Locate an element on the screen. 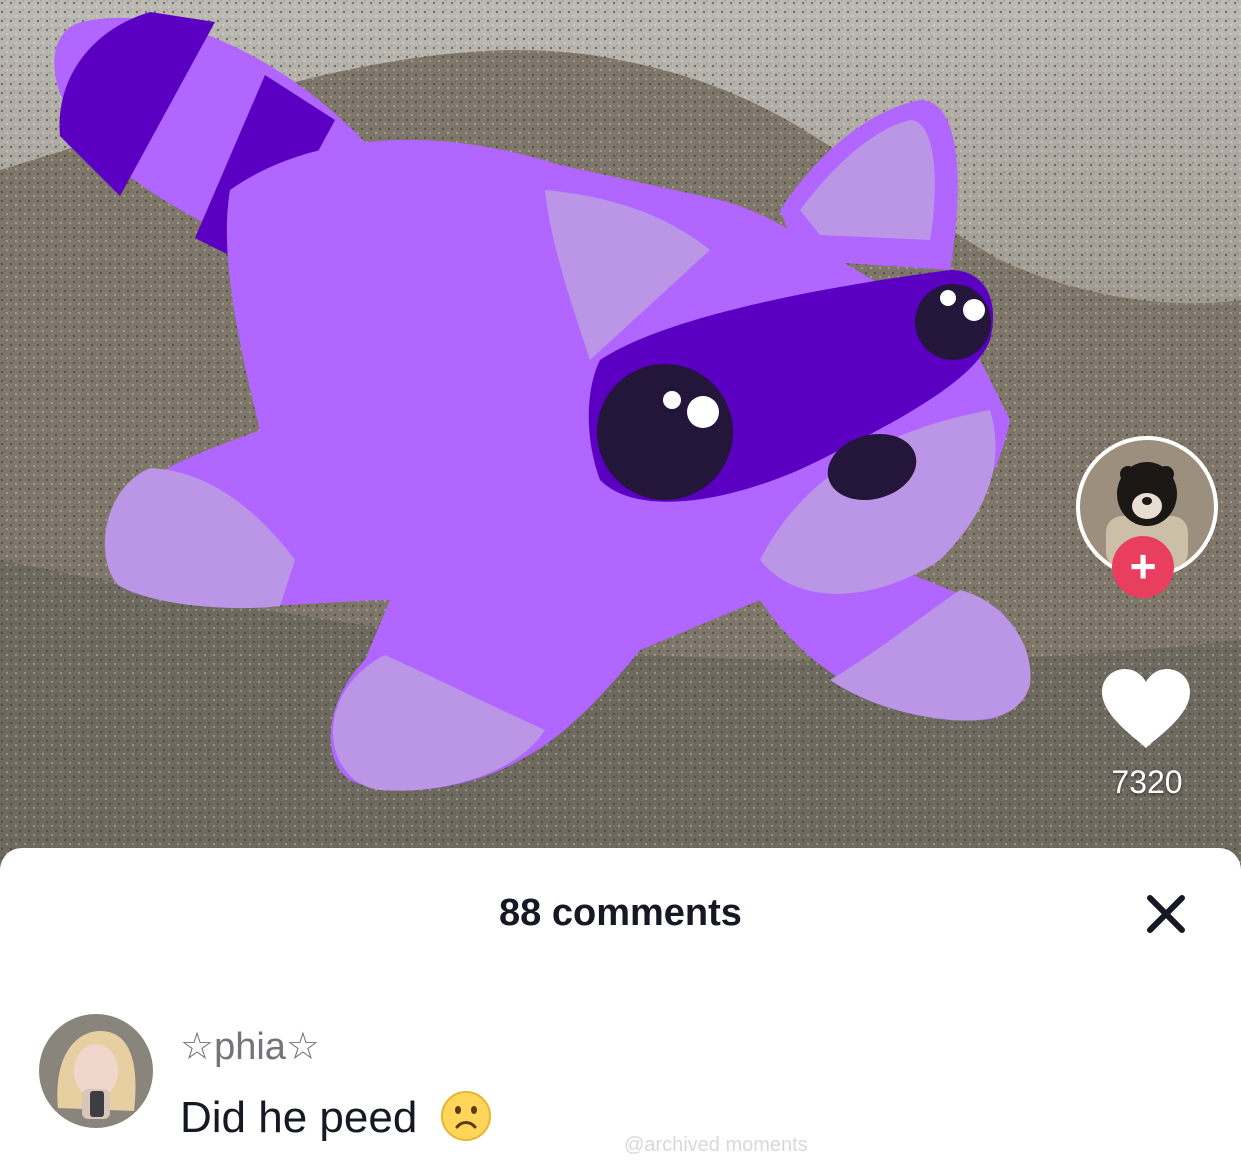 The height and width of the screenshot is (1171, 1241). comment-text-line: Did he peed is located at coordinates (336, 1116).